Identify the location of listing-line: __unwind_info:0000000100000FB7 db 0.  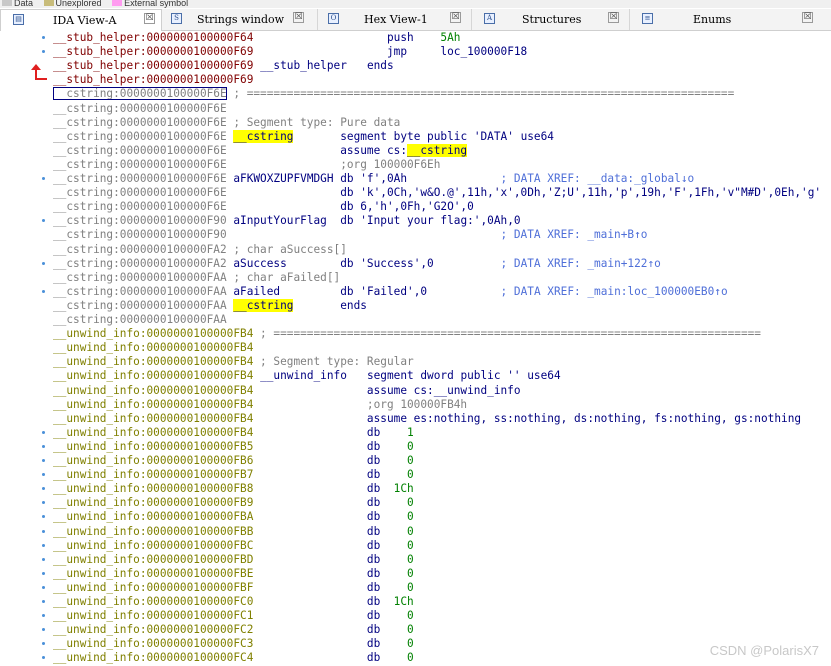
(233, 475).